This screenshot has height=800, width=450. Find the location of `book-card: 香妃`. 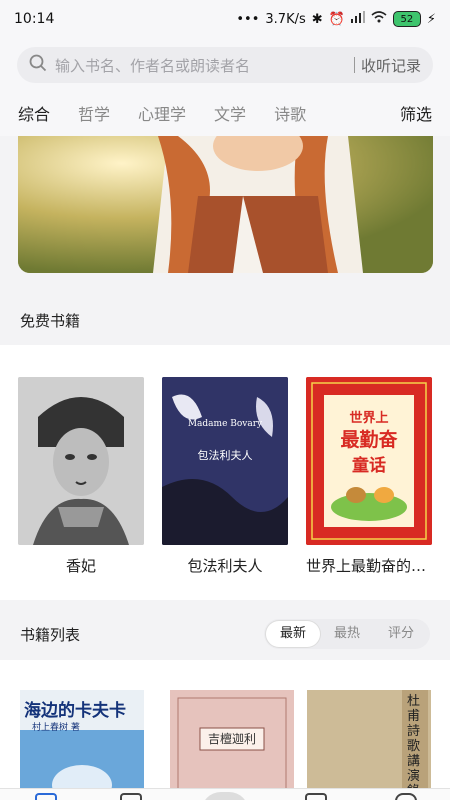

book-card: 香妃 is located at coordinates (81, 476).